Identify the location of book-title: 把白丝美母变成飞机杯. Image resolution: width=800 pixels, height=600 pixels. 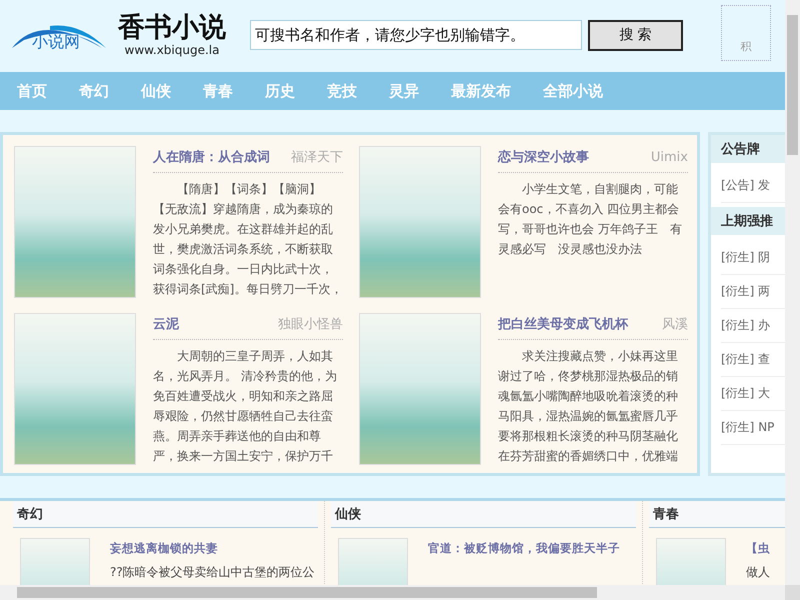
(563, 324).